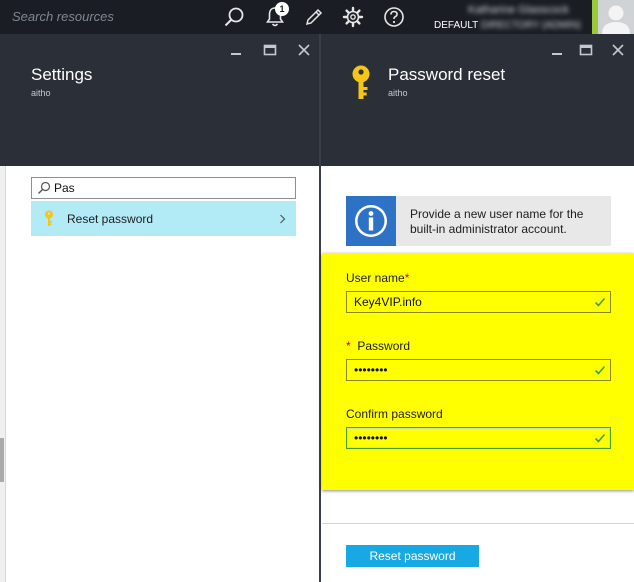  Describe the element at coordinates (3, 374) in the screenshot. I see `journey-strip-body` at that location.